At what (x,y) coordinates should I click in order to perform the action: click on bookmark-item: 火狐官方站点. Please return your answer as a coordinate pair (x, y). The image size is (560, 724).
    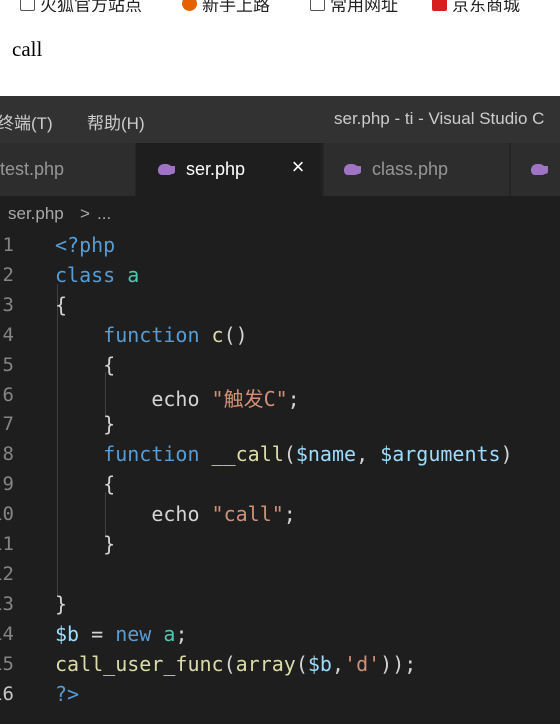
    Looking at the image, I should click on (81, 6).